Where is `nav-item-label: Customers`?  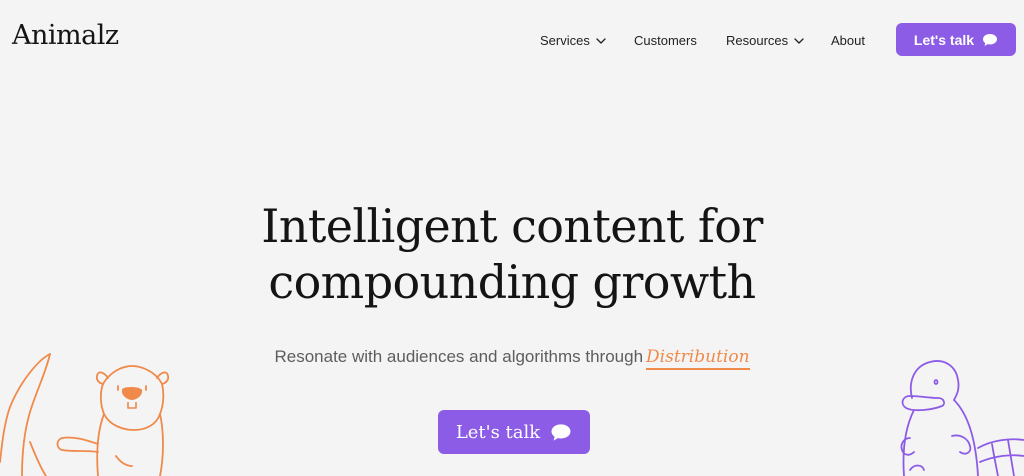 nav-item-label: Customers is located at coordinates (665, 40).